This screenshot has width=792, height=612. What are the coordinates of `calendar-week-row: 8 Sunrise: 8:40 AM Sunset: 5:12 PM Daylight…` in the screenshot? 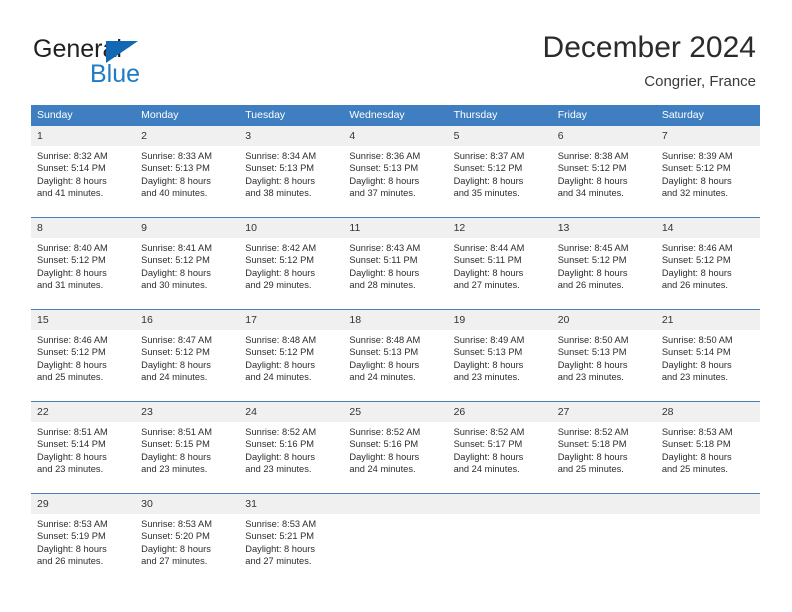 It's located at (395, 258).